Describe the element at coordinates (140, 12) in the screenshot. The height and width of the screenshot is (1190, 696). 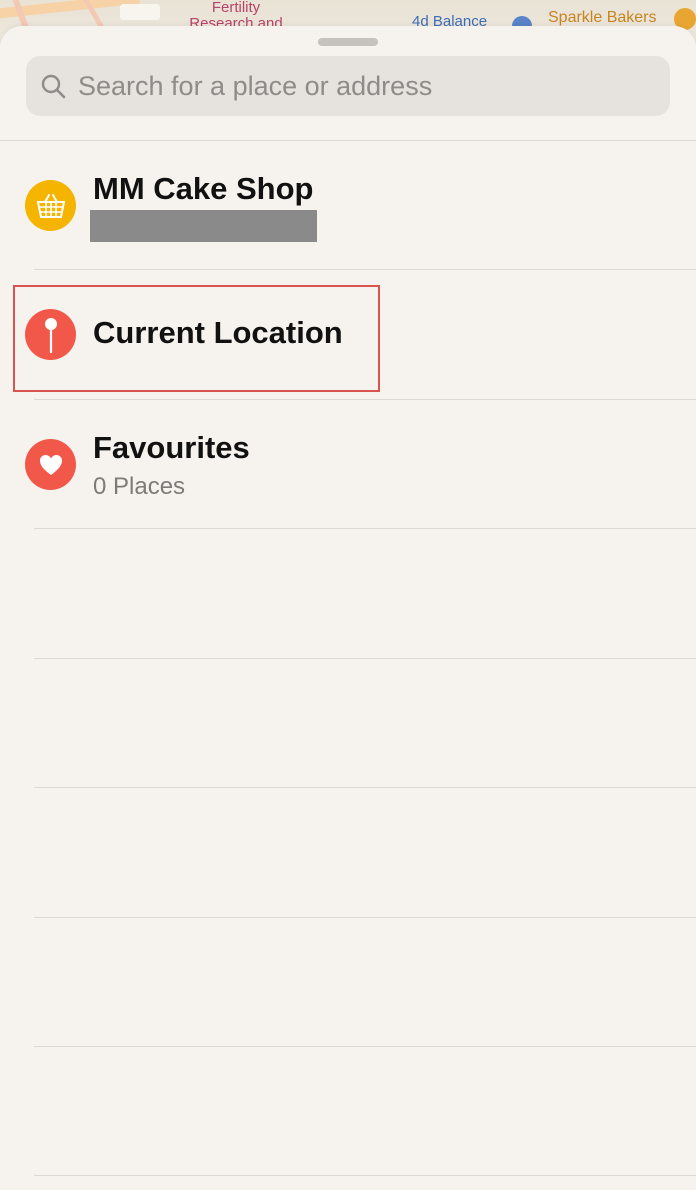
I see `map-block` at that location.